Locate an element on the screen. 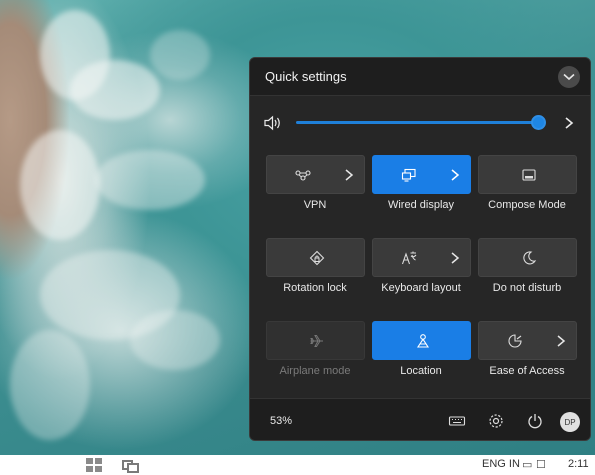 The width and height of the screenshot is (595, 475). keyboard-layout-icon is located at coordinates (409, 257).